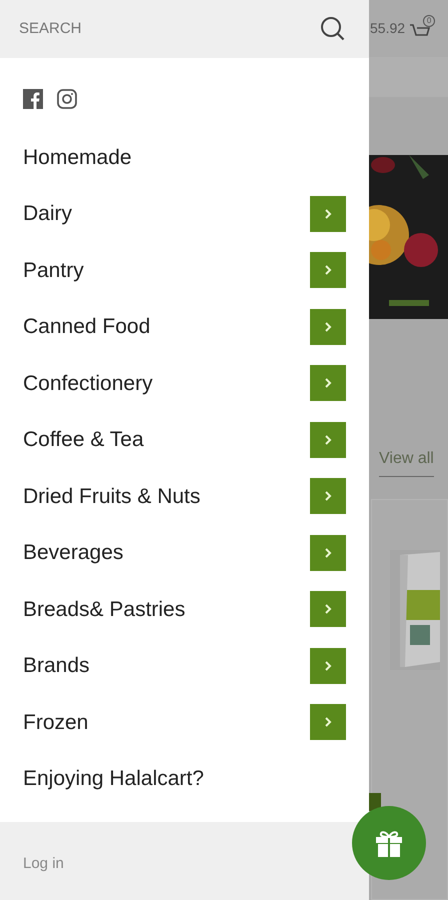  What do you see at coordinates (184, 440) in the screenshot?
I see `menu-item: Coffee & Tea` at bounding box center [184, 440].